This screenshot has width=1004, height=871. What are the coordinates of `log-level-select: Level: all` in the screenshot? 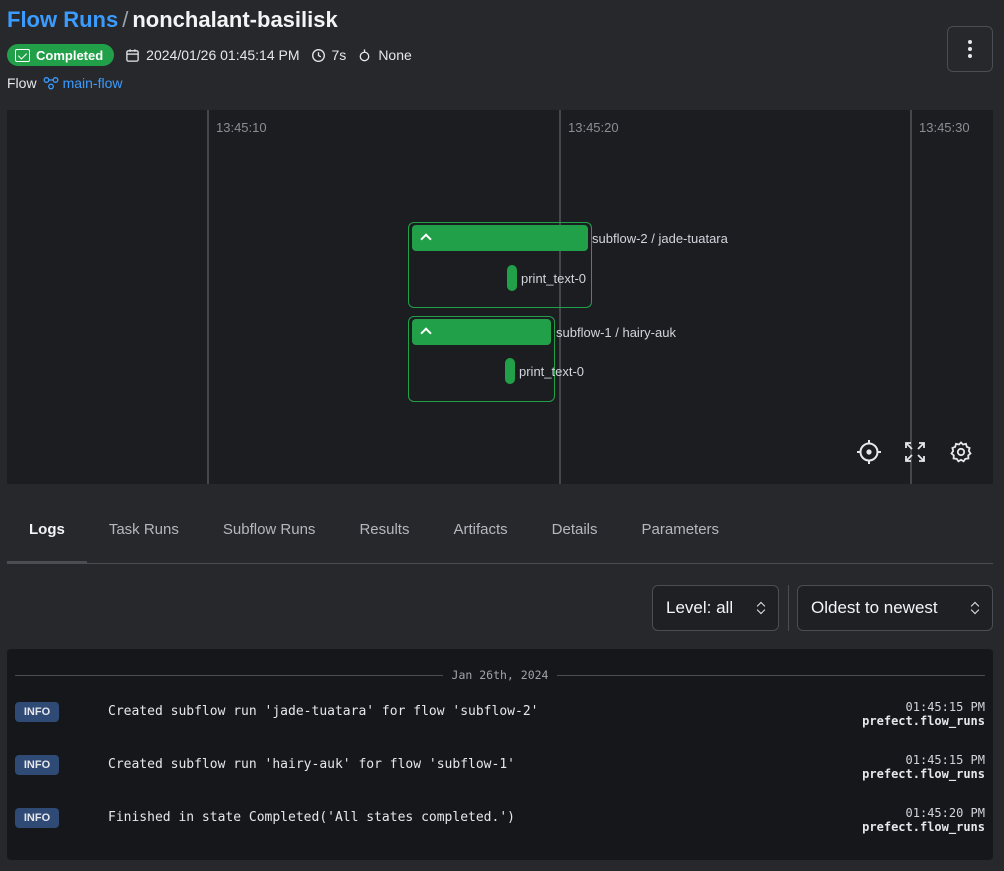 It's located at (715, 608).